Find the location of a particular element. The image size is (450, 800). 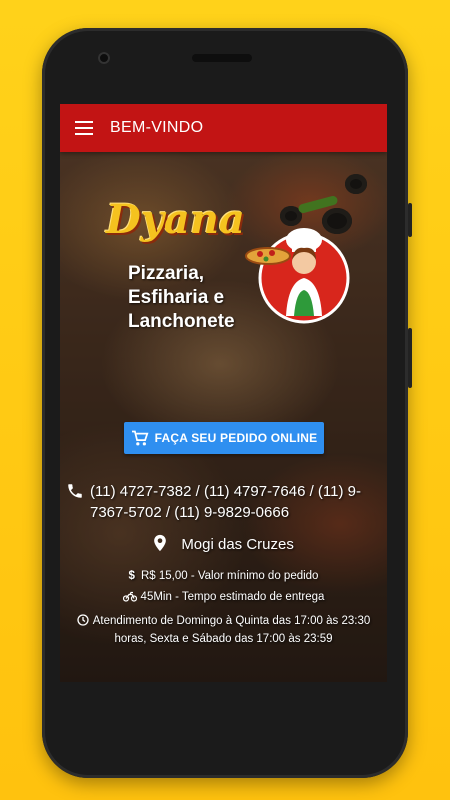

delivery-time-row: 45Min - Tempo estimado de entrega is located at coordinates (223, 597).